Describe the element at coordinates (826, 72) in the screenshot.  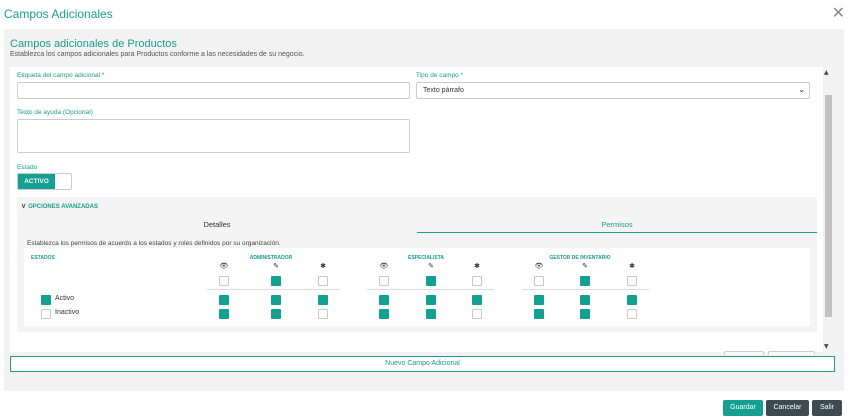
I see `scroll-up-icon: ▲` at that location.